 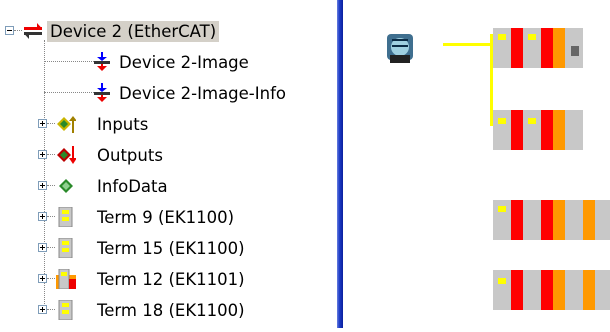 I want to click on infodata-icon, so click(x=66, y=186).